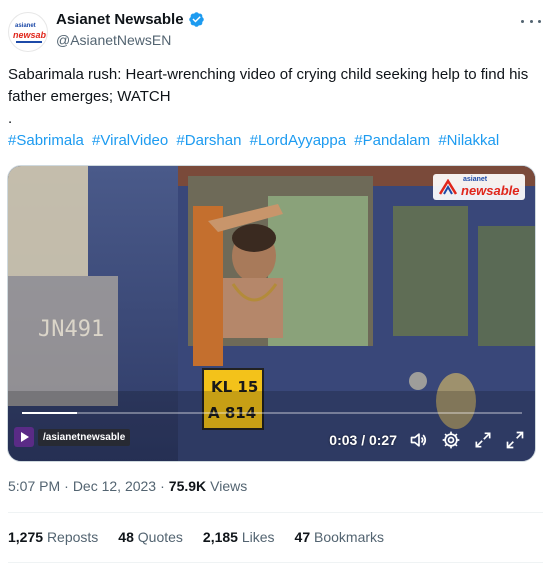 This screenshot has width=551, height=567. What do you see at coordinates (302, 537) in the screenshot?
I see `bookmarks-count: 47` at bounding box center [302, 537].